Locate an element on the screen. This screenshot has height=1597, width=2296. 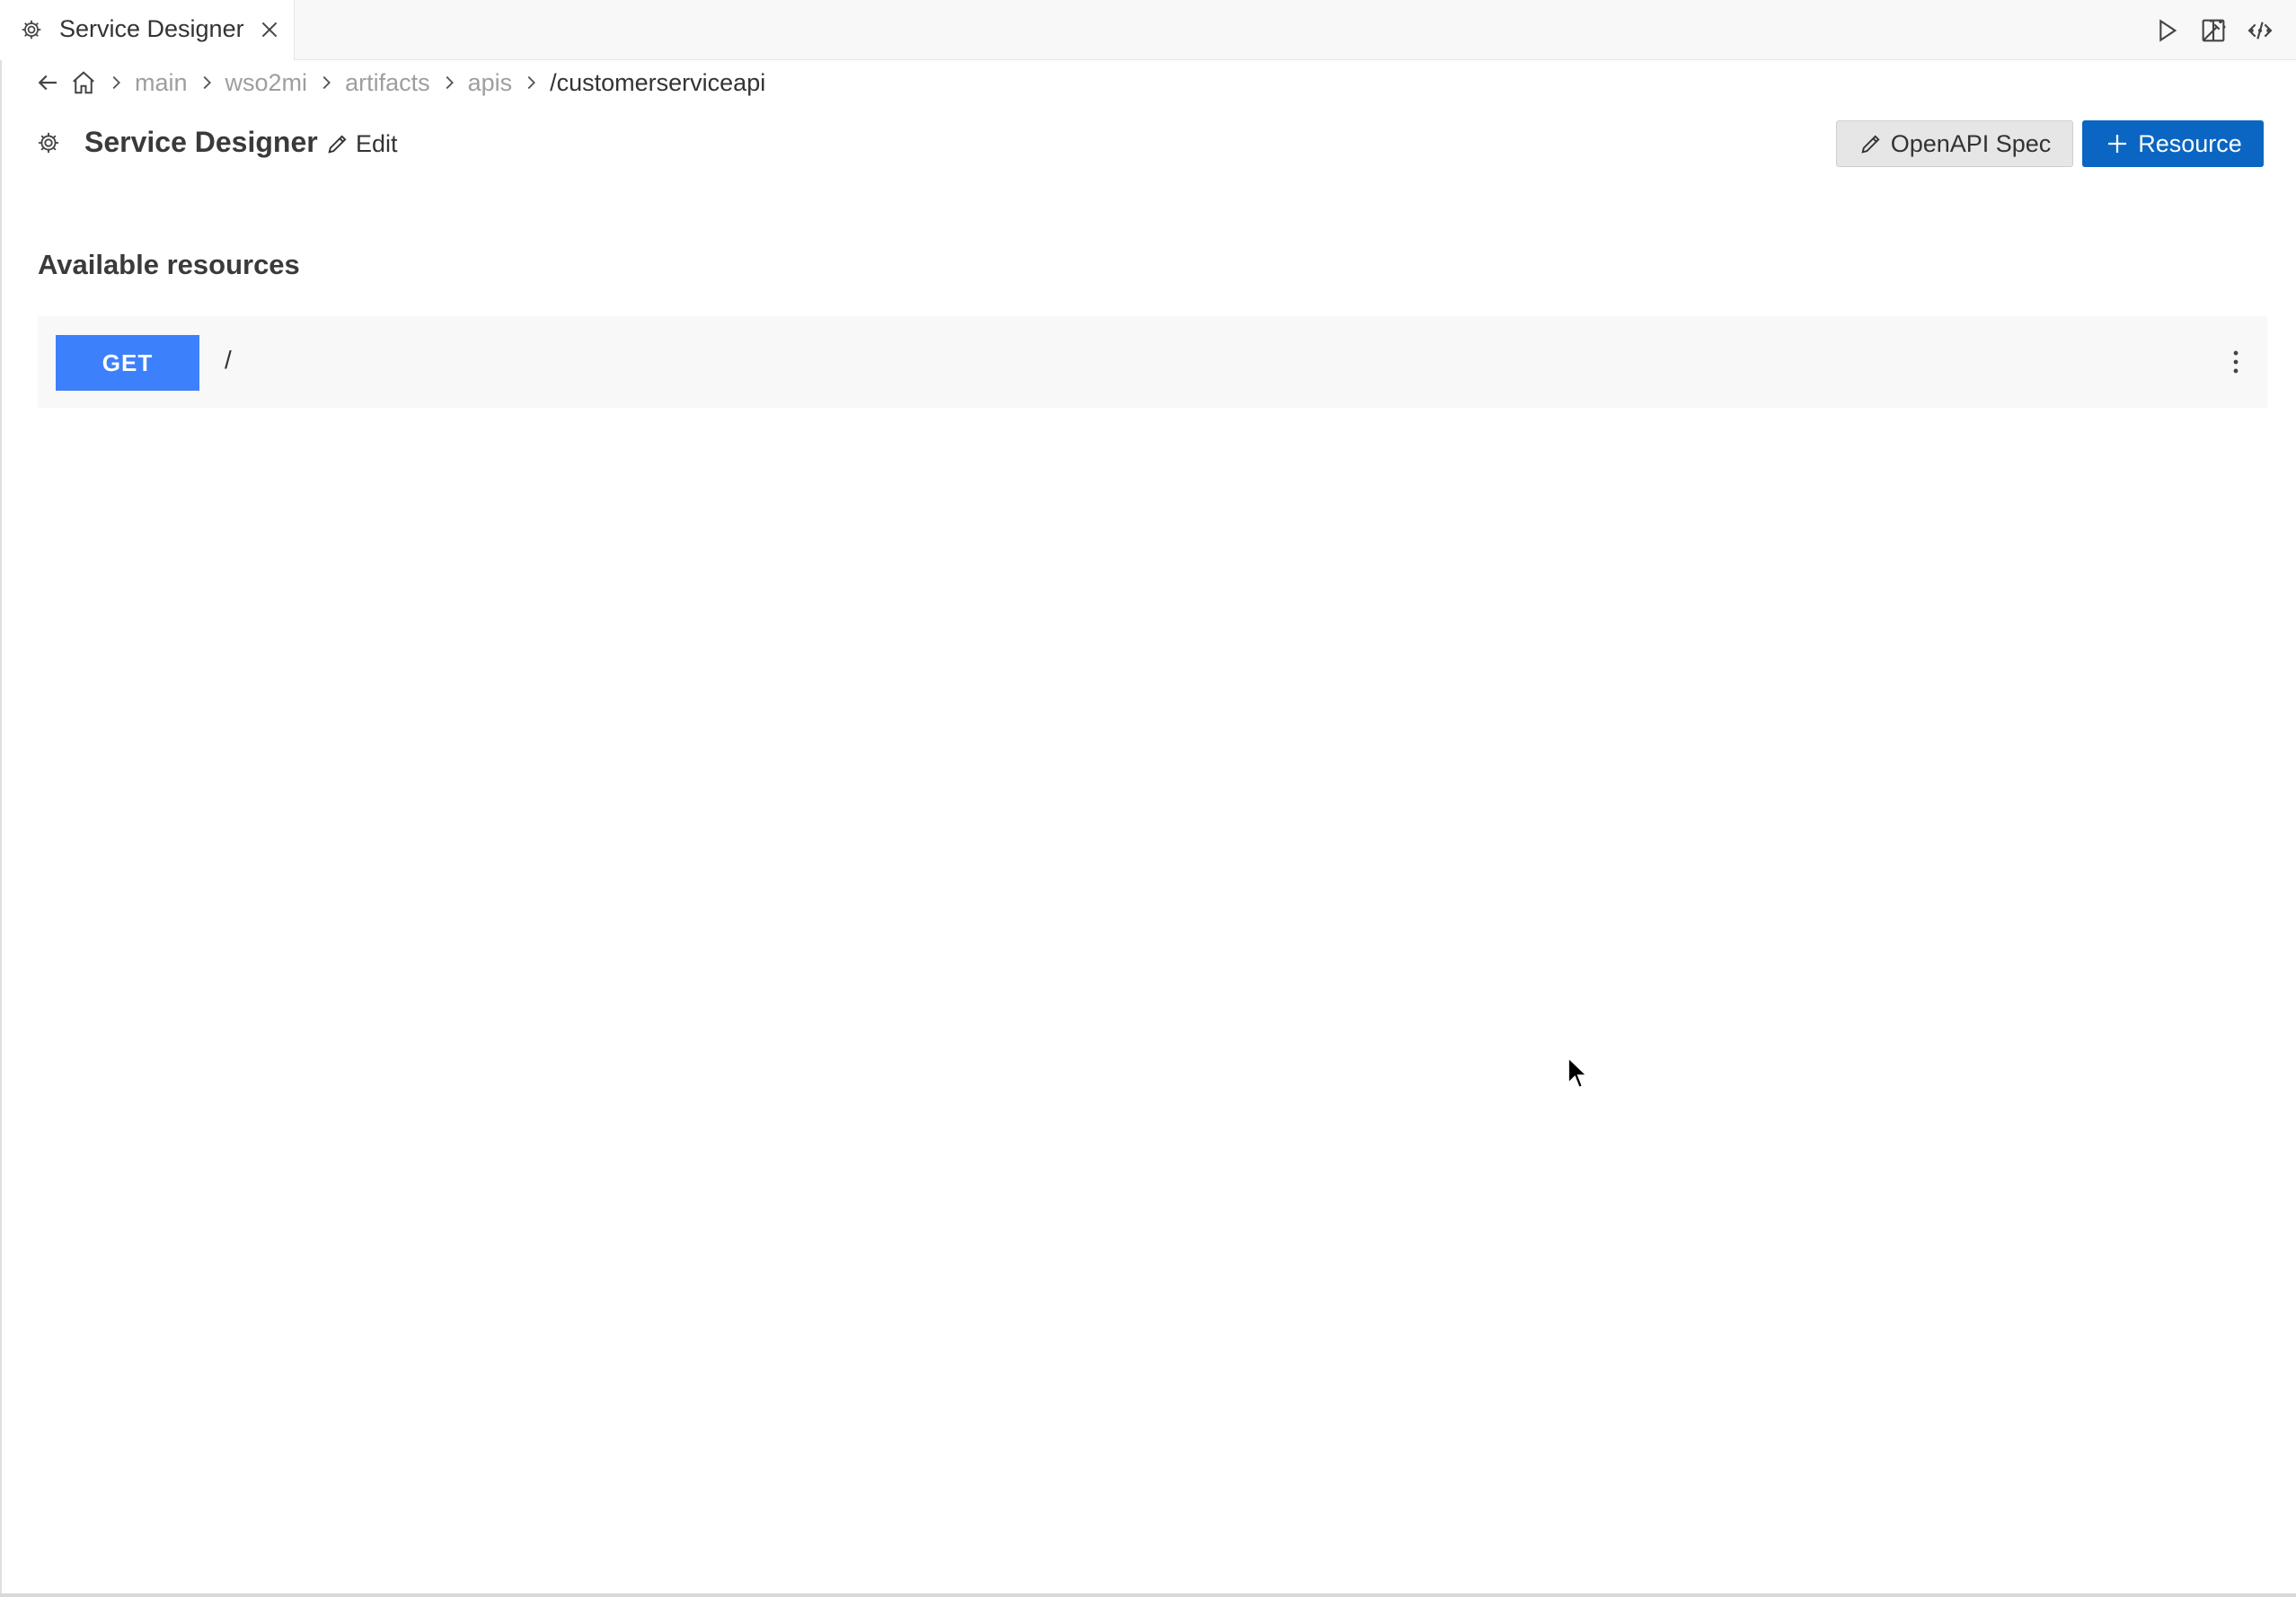
method-badge-get: GET is located at coordinates (127, 363).